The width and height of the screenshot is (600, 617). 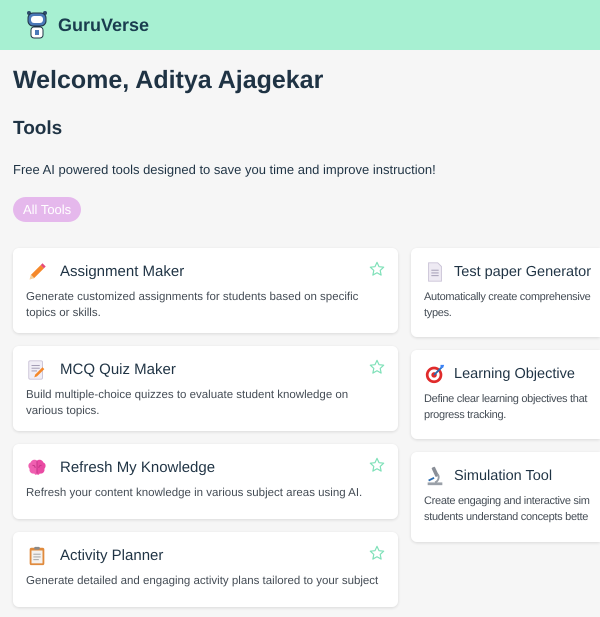 I want to click on tool-card: Assignment Maker Generate customized assignments for students based on specific topics or skills., so click(x=205, y=290).